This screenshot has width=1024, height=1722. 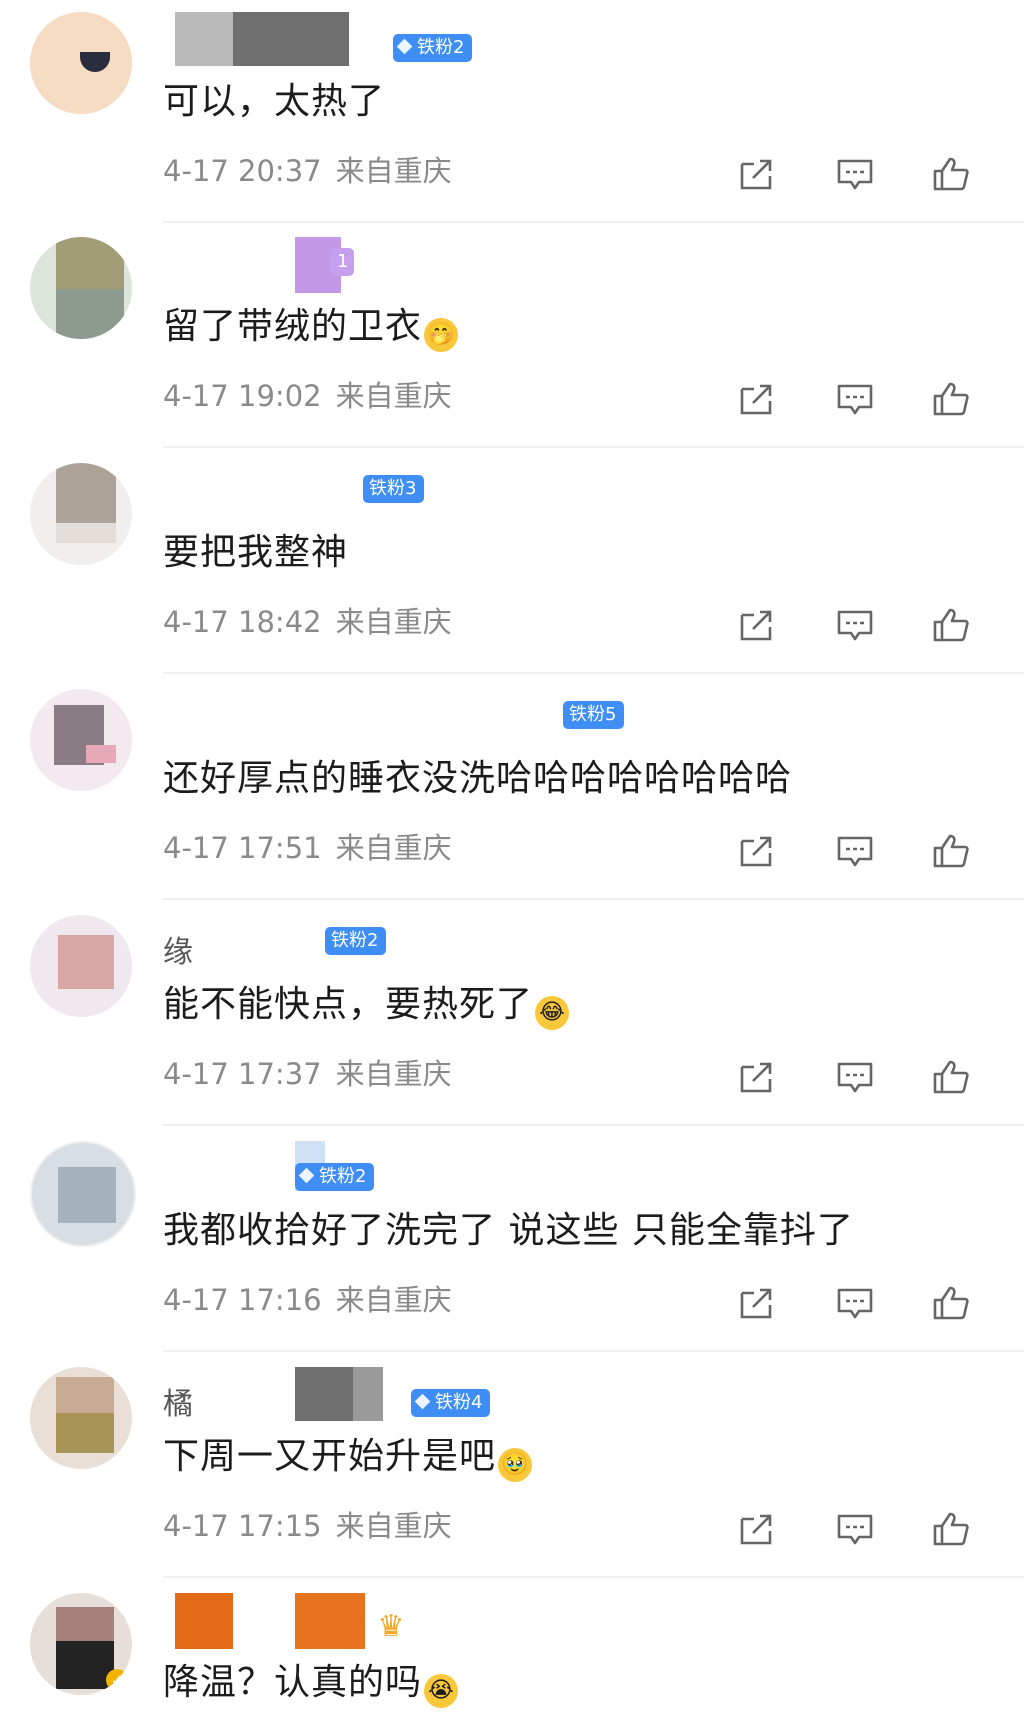 I want to click on comment-item: 铁粉2 我都收拾好了洗完了 说这些 只能全靠抖了 4-17 17:16 来自重庆, so click(x=512, y=1242).